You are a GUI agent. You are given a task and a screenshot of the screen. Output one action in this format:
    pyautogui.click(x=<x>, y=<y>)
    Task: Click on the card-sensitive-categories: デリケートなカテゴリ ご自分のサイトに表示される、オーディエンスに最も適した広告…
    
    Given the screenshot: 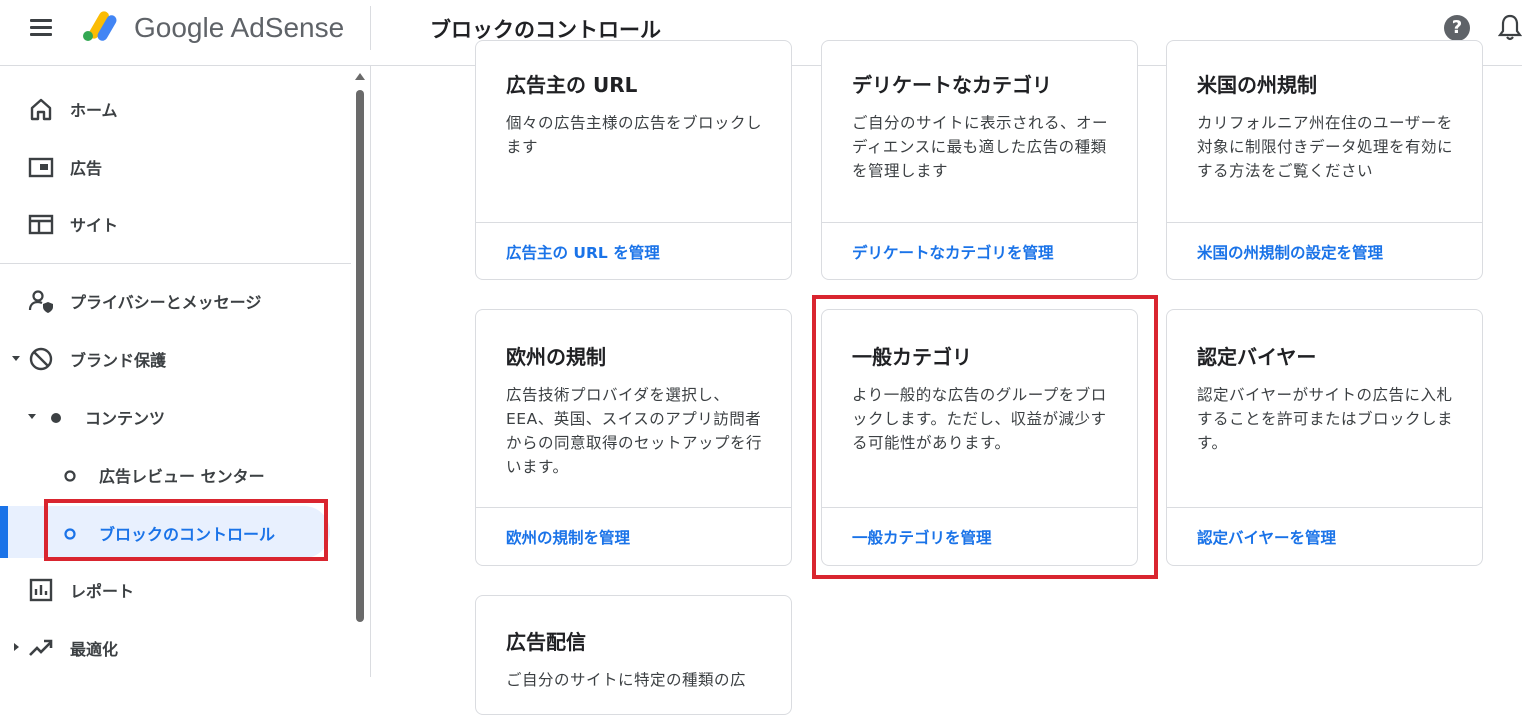 What is the action you would take?
    pyautogui.click(x=979, y=160)
    